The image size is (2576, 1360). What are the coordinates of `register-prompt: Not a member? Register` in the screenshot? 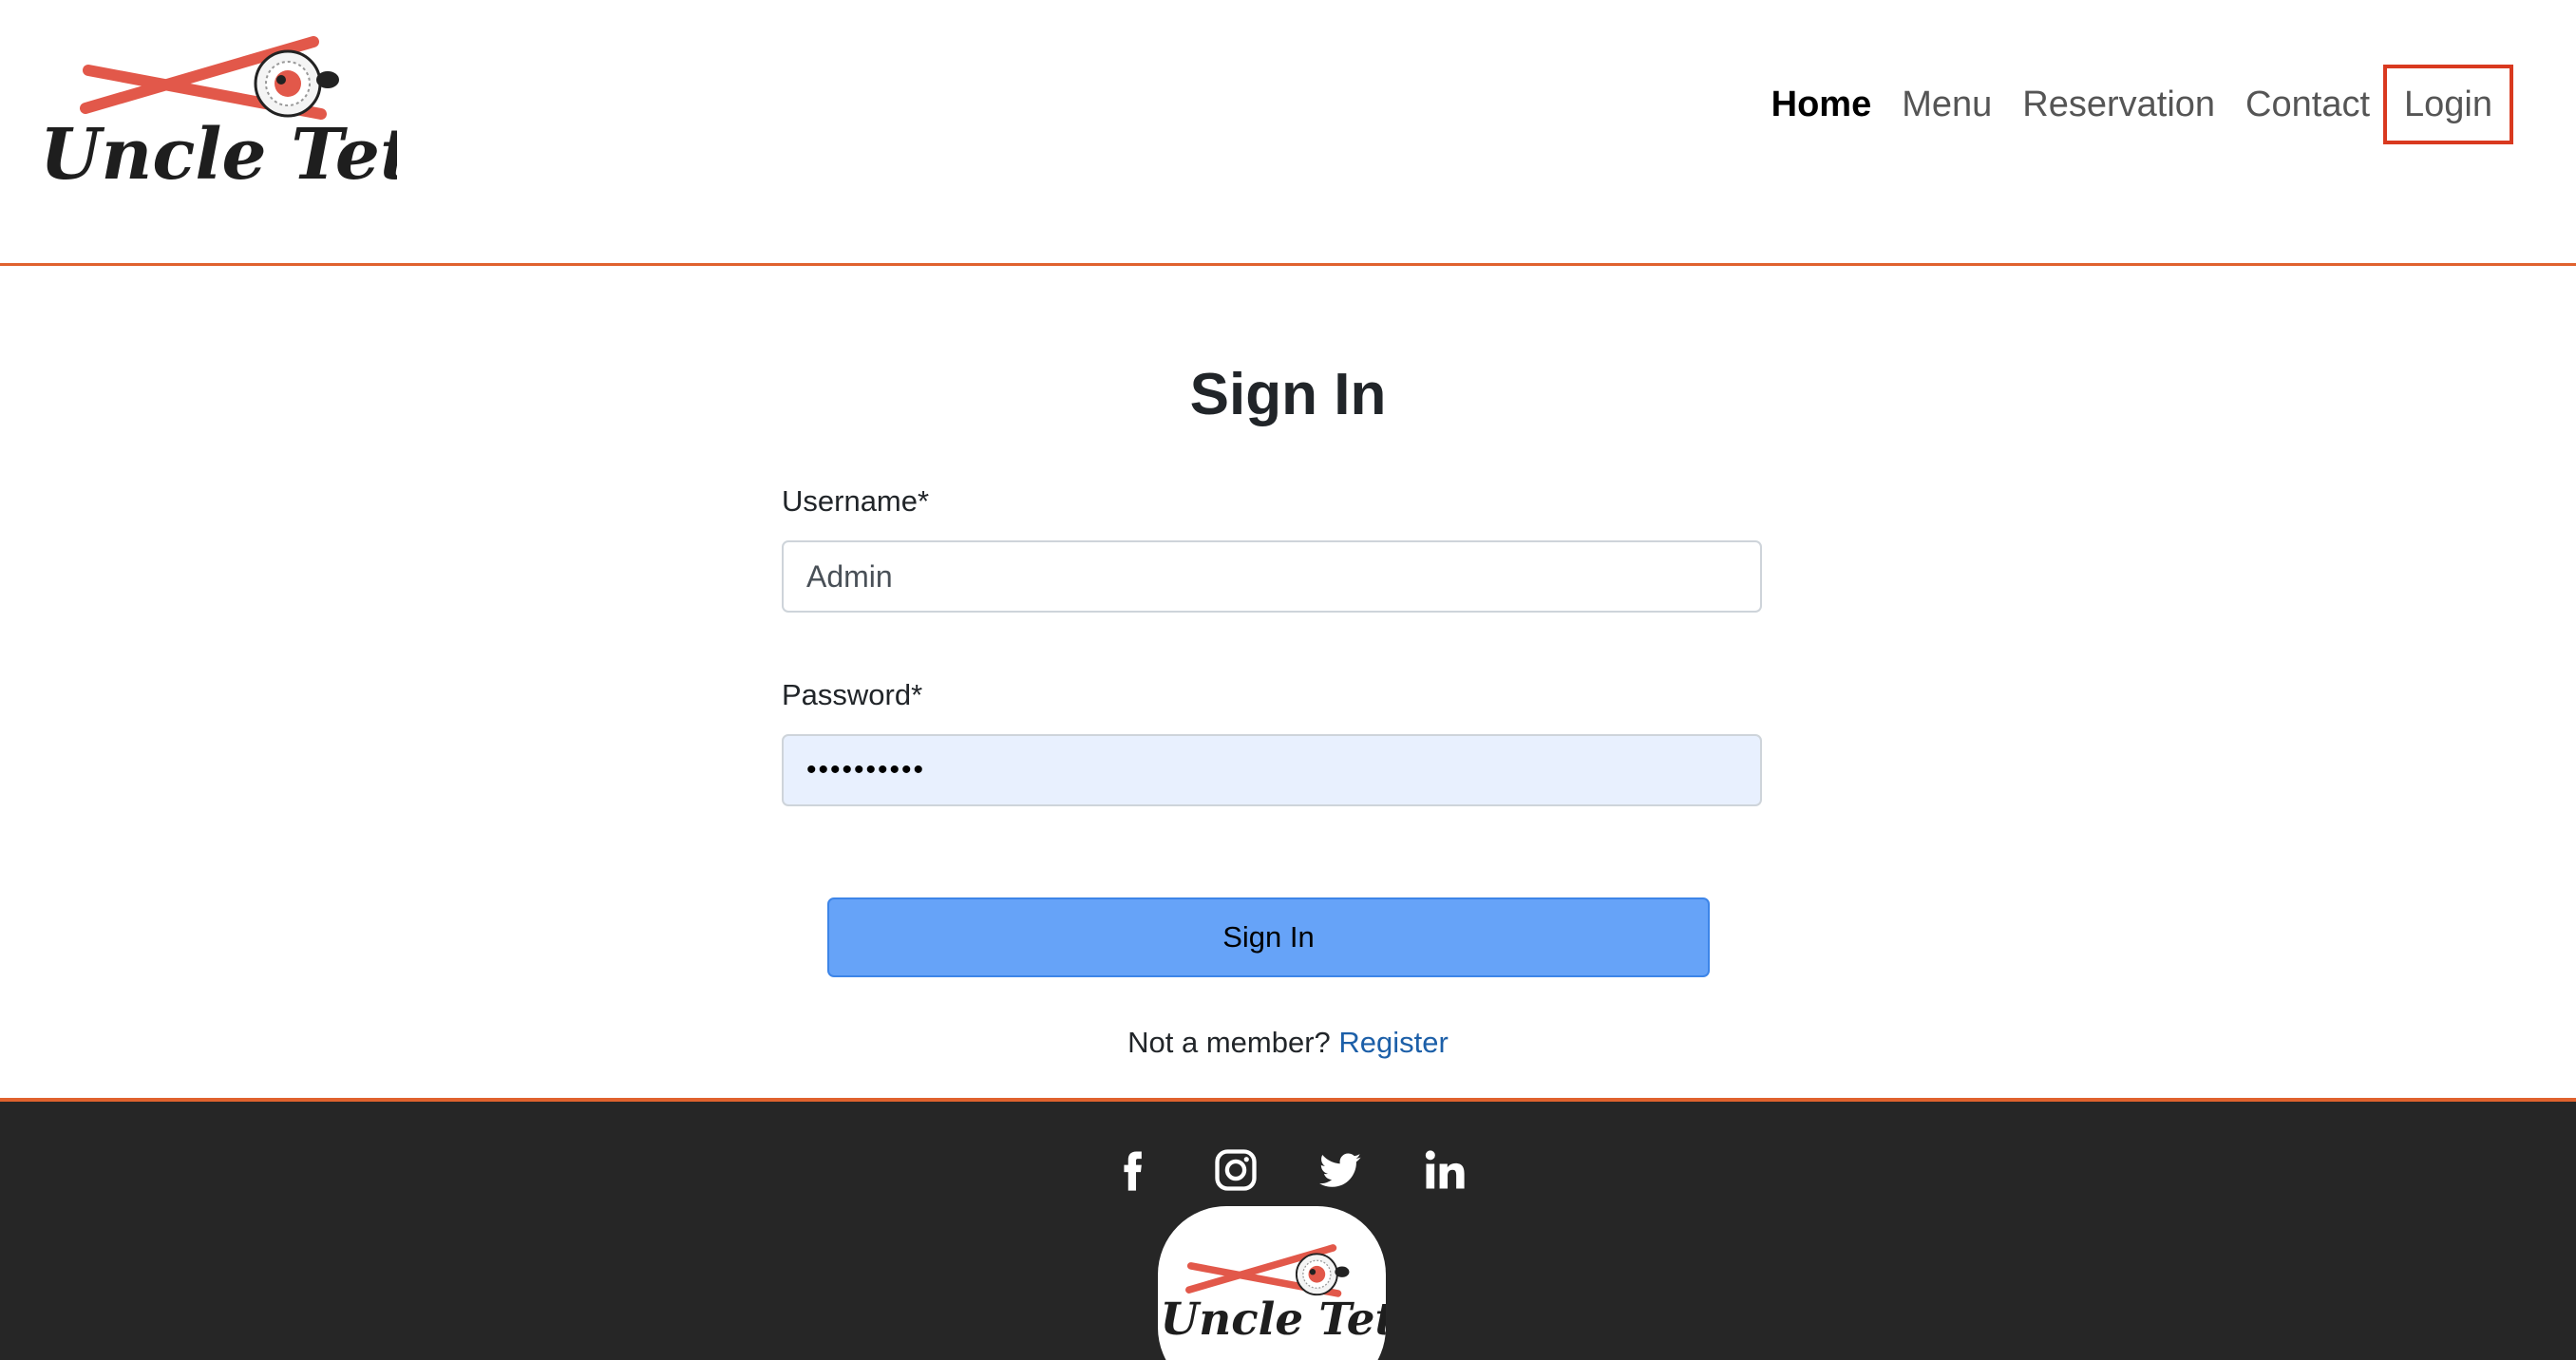 It's located at (1288, 1043).